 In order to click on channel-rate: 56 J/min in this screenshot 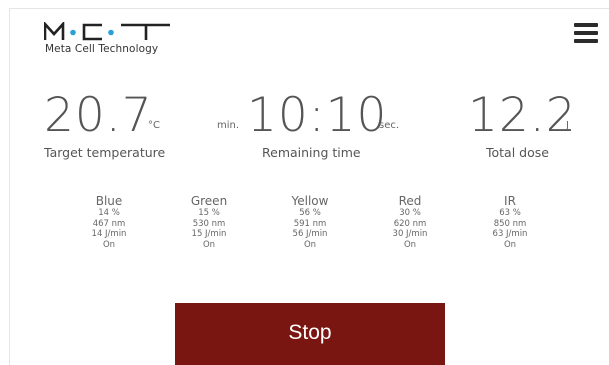, I will do `click(310, 234)`.